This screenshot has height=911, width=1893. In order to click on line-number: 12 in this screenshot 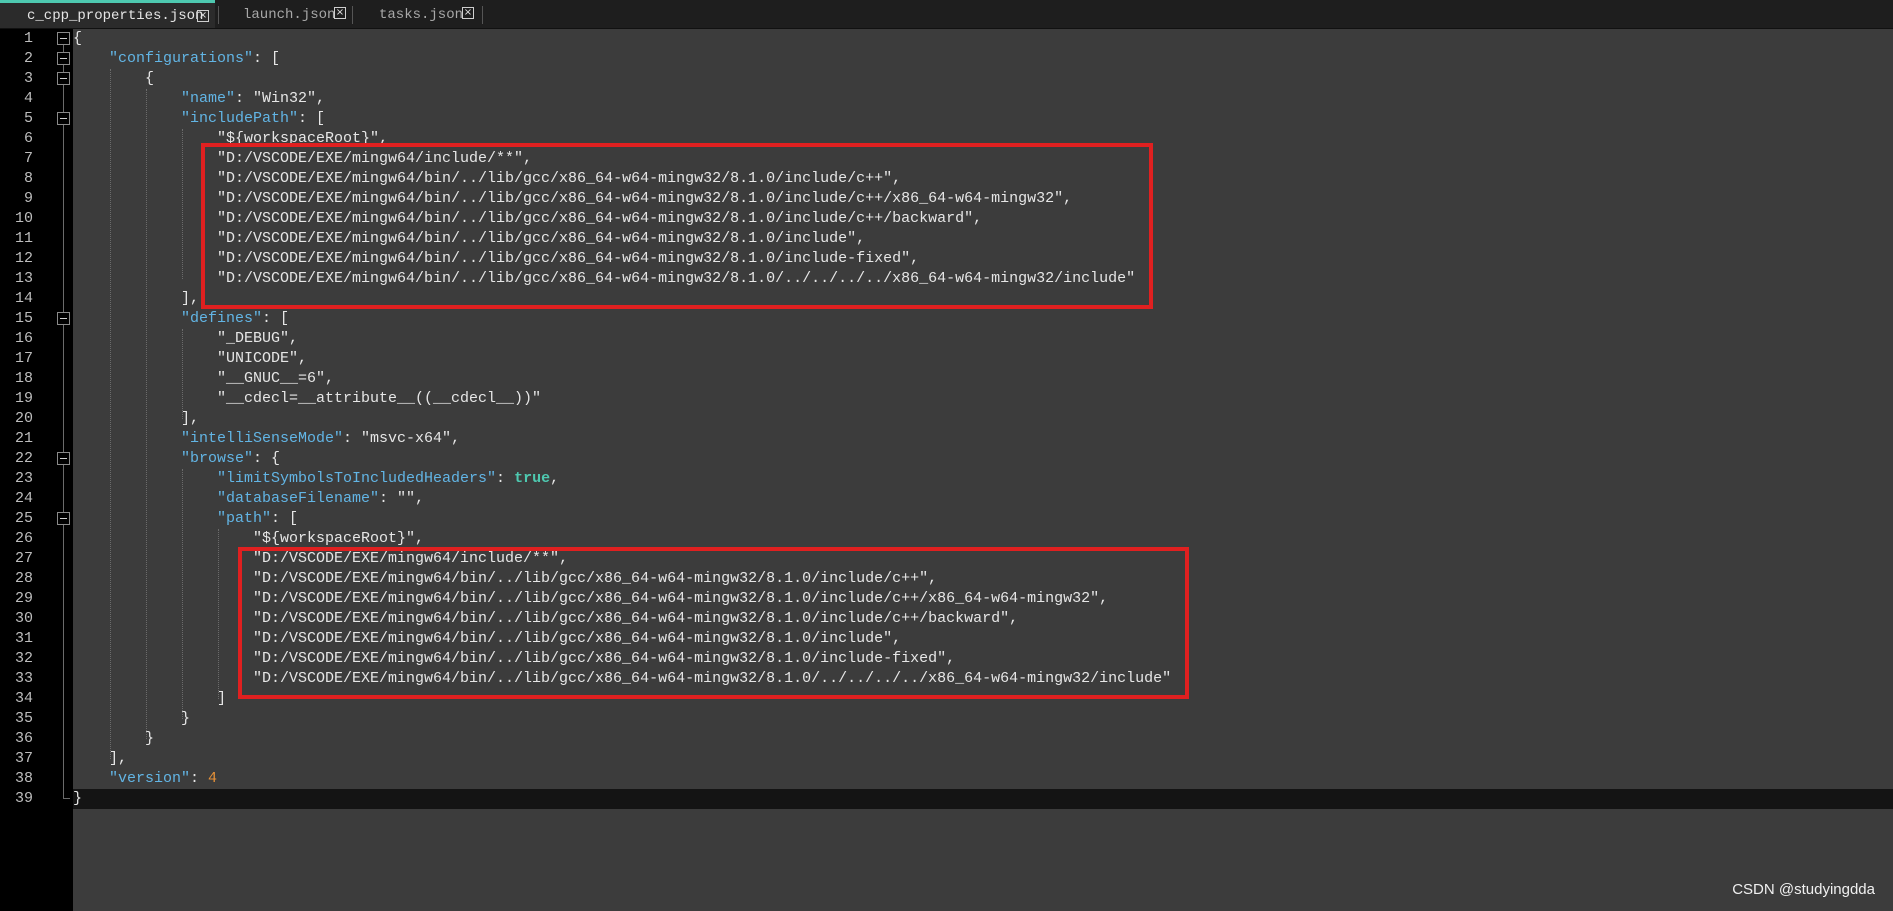, I will do `click(23, 258)`.